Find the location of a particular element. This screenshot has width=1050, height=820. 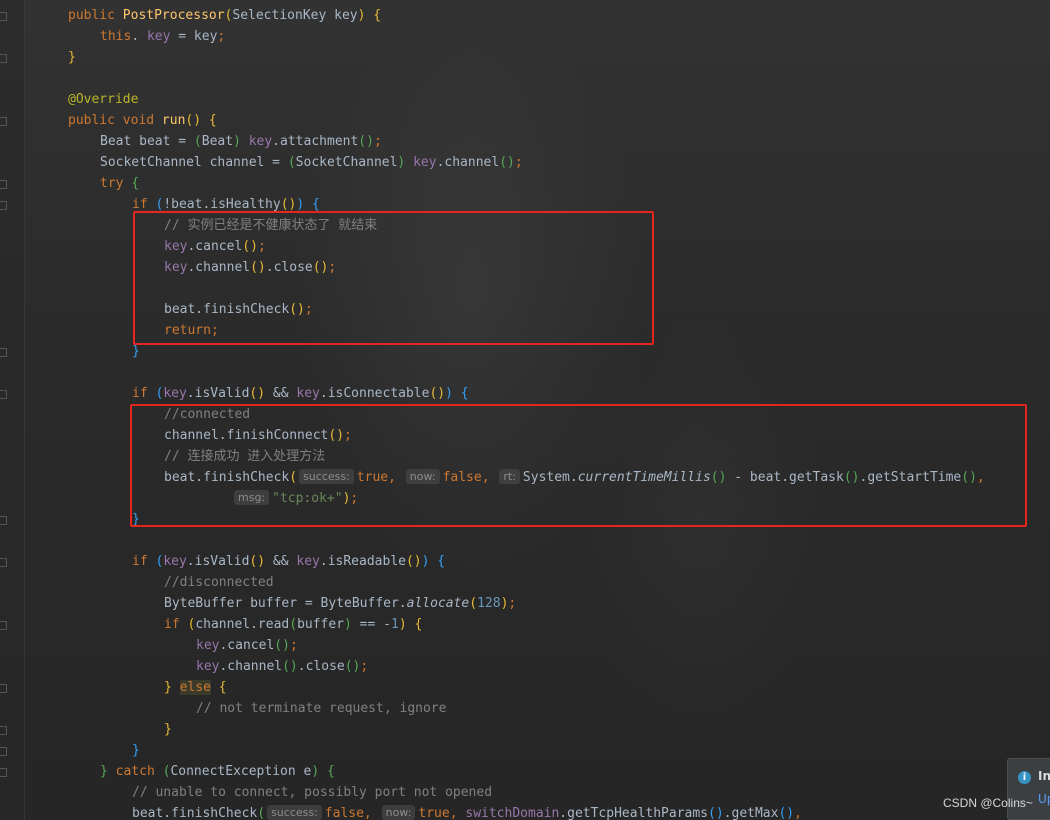

highlight-box-connectable-branch is located at coordinates (578, 465).